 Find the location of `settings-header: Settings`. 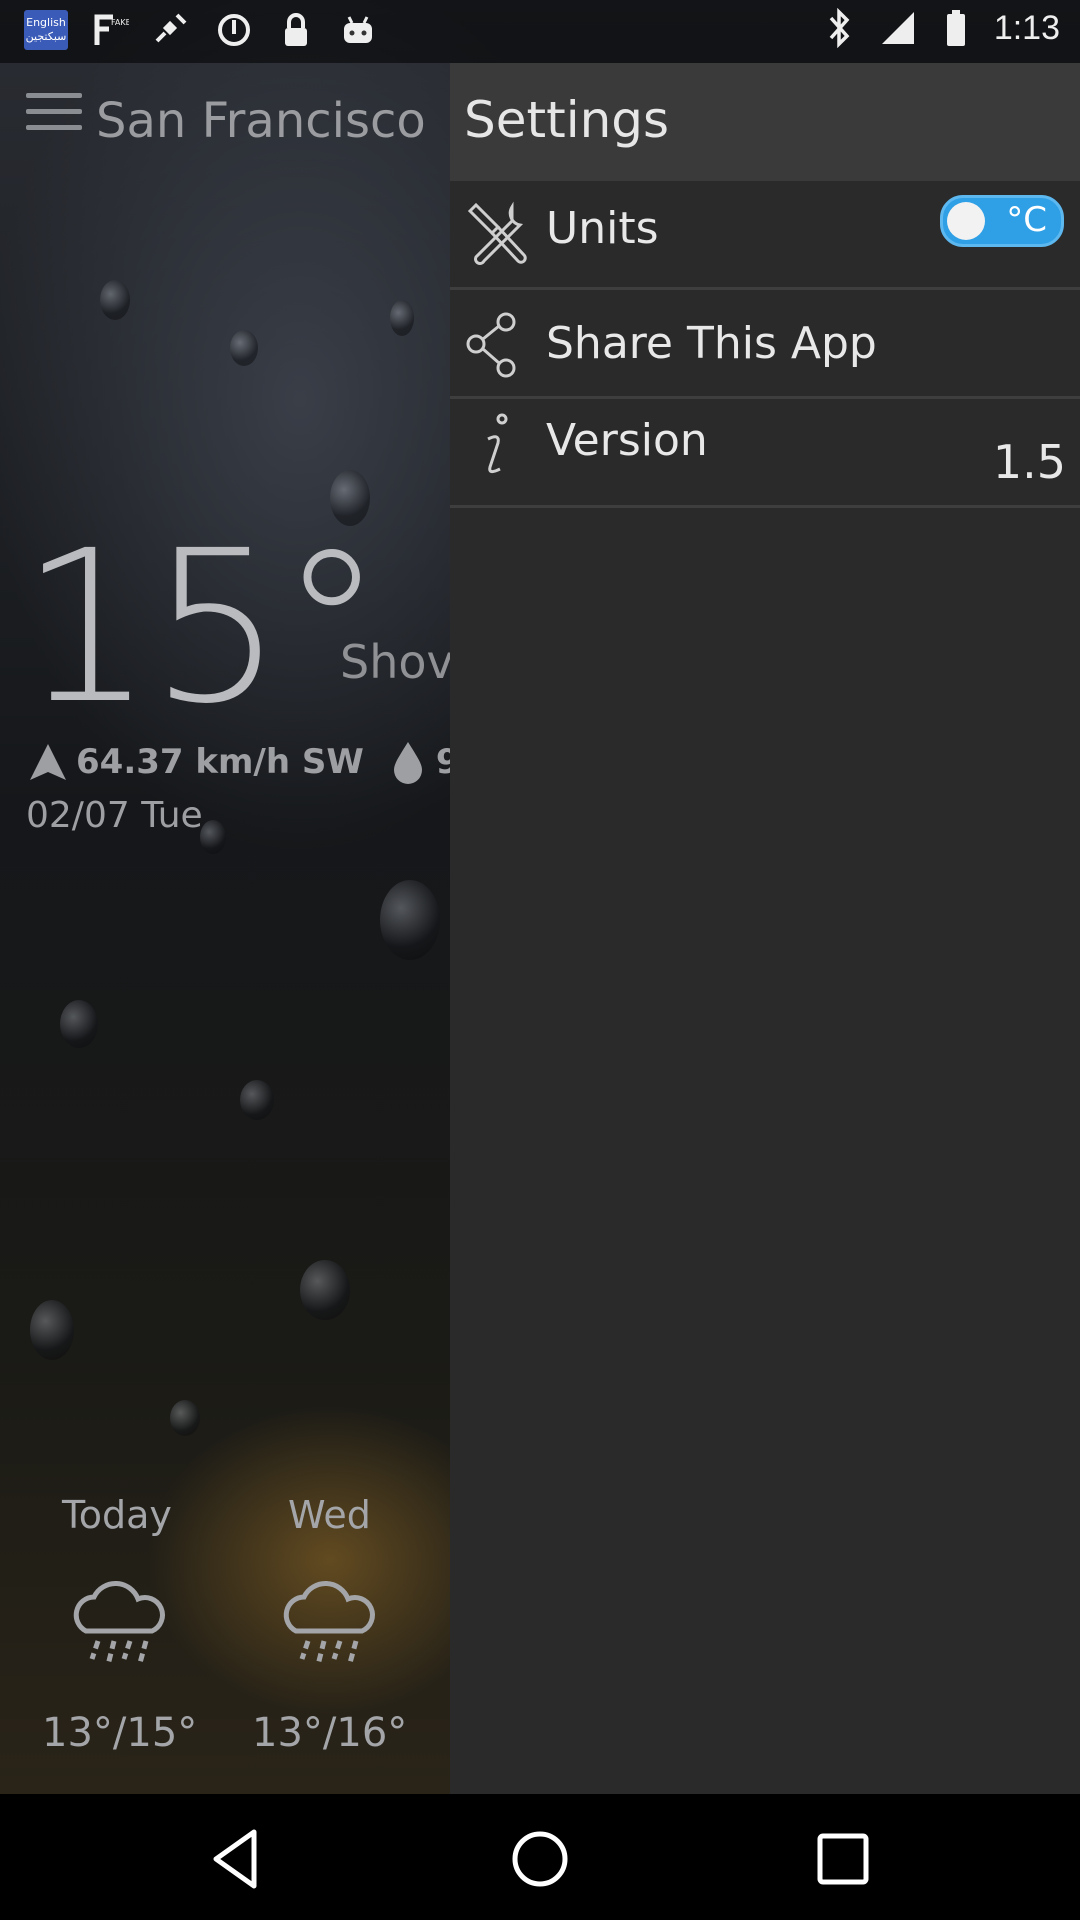

settings-header: Settings is located at coordinates (765, 122).